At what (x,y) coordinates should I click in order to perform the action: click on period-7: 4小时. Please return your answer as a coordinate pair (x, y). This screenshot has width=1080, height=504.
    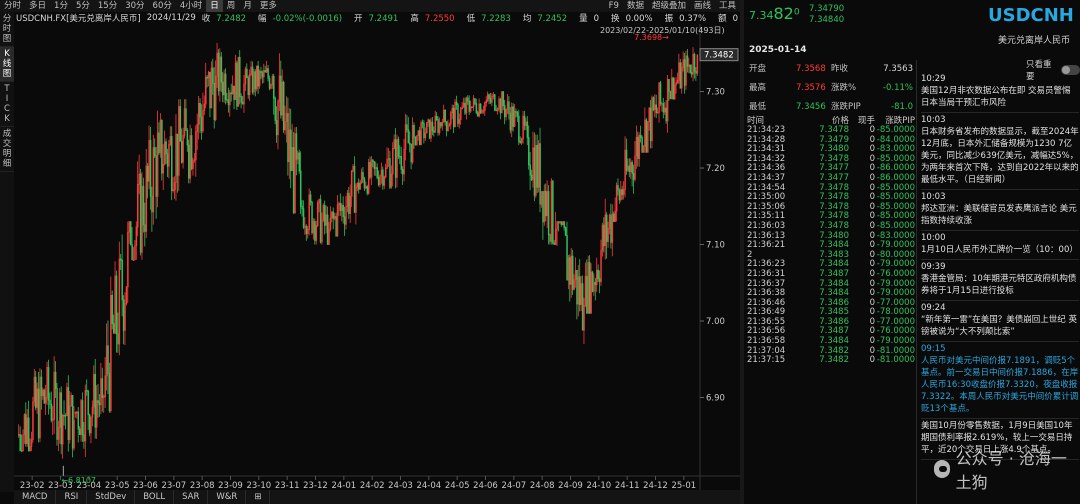
    Looking at the image, I should click on (191, 6).